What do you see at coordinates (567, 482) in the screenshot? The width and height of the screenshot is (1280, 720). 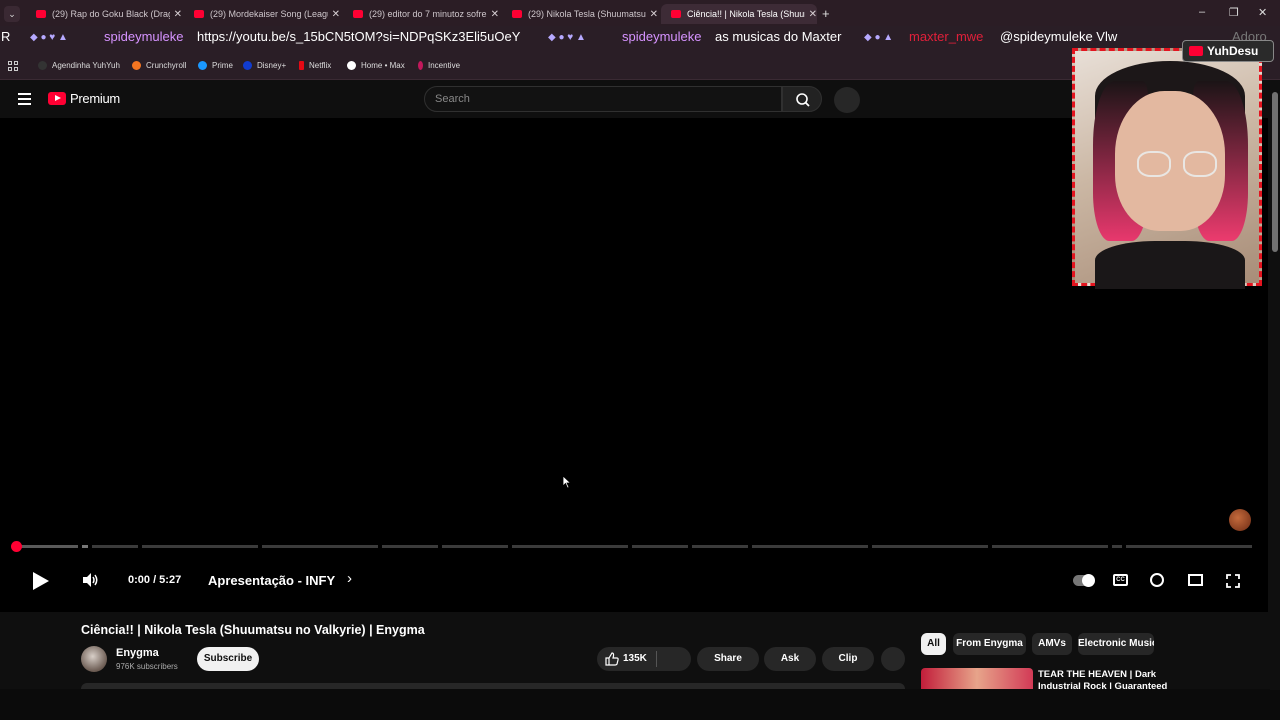 I see `mouse-cursor-icon` at bounding box center [567, 482].